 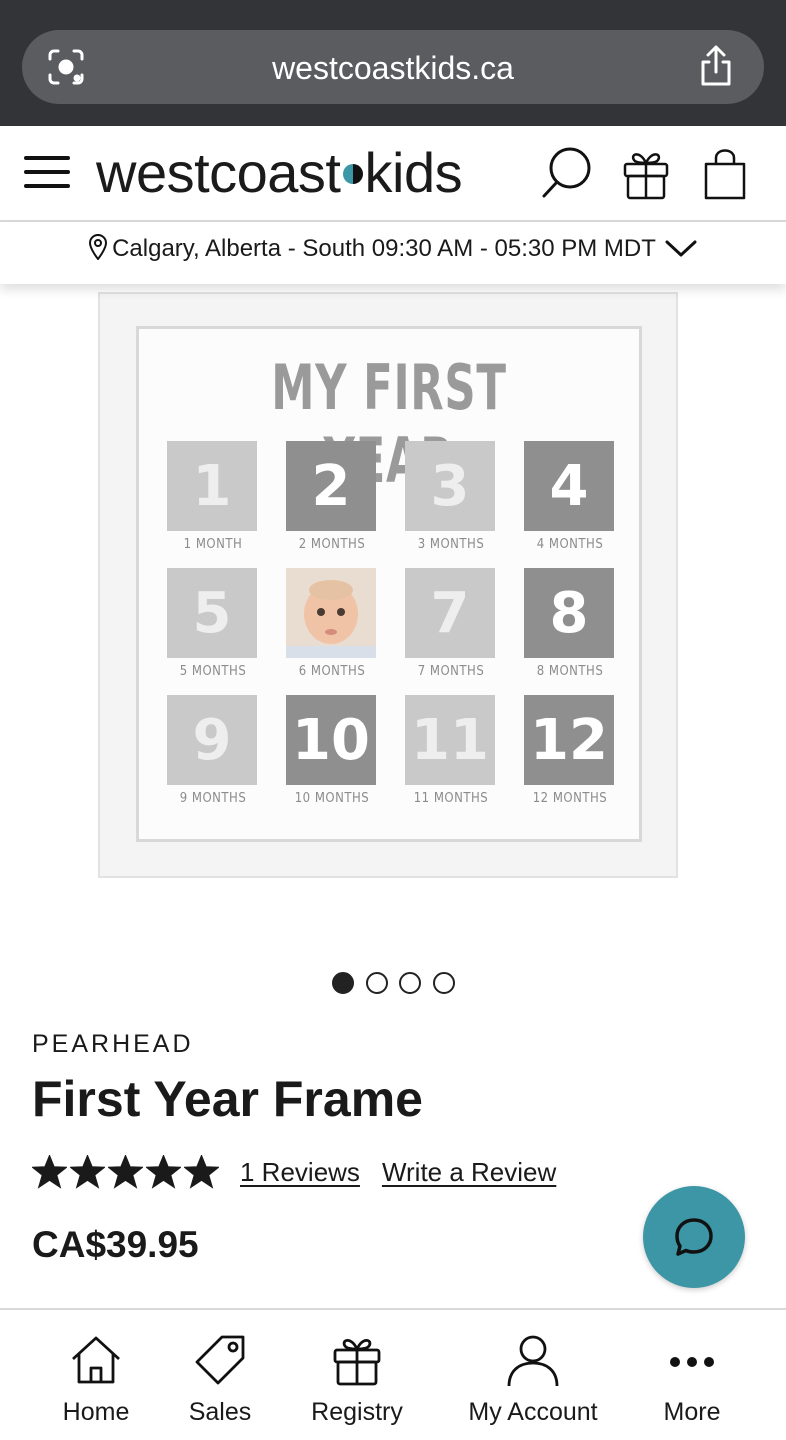 What do you see at coordinates (389, 424) in the screenshot?
I see `frame-title: MY FIRST YEAR` at bounding box center [389, 424].